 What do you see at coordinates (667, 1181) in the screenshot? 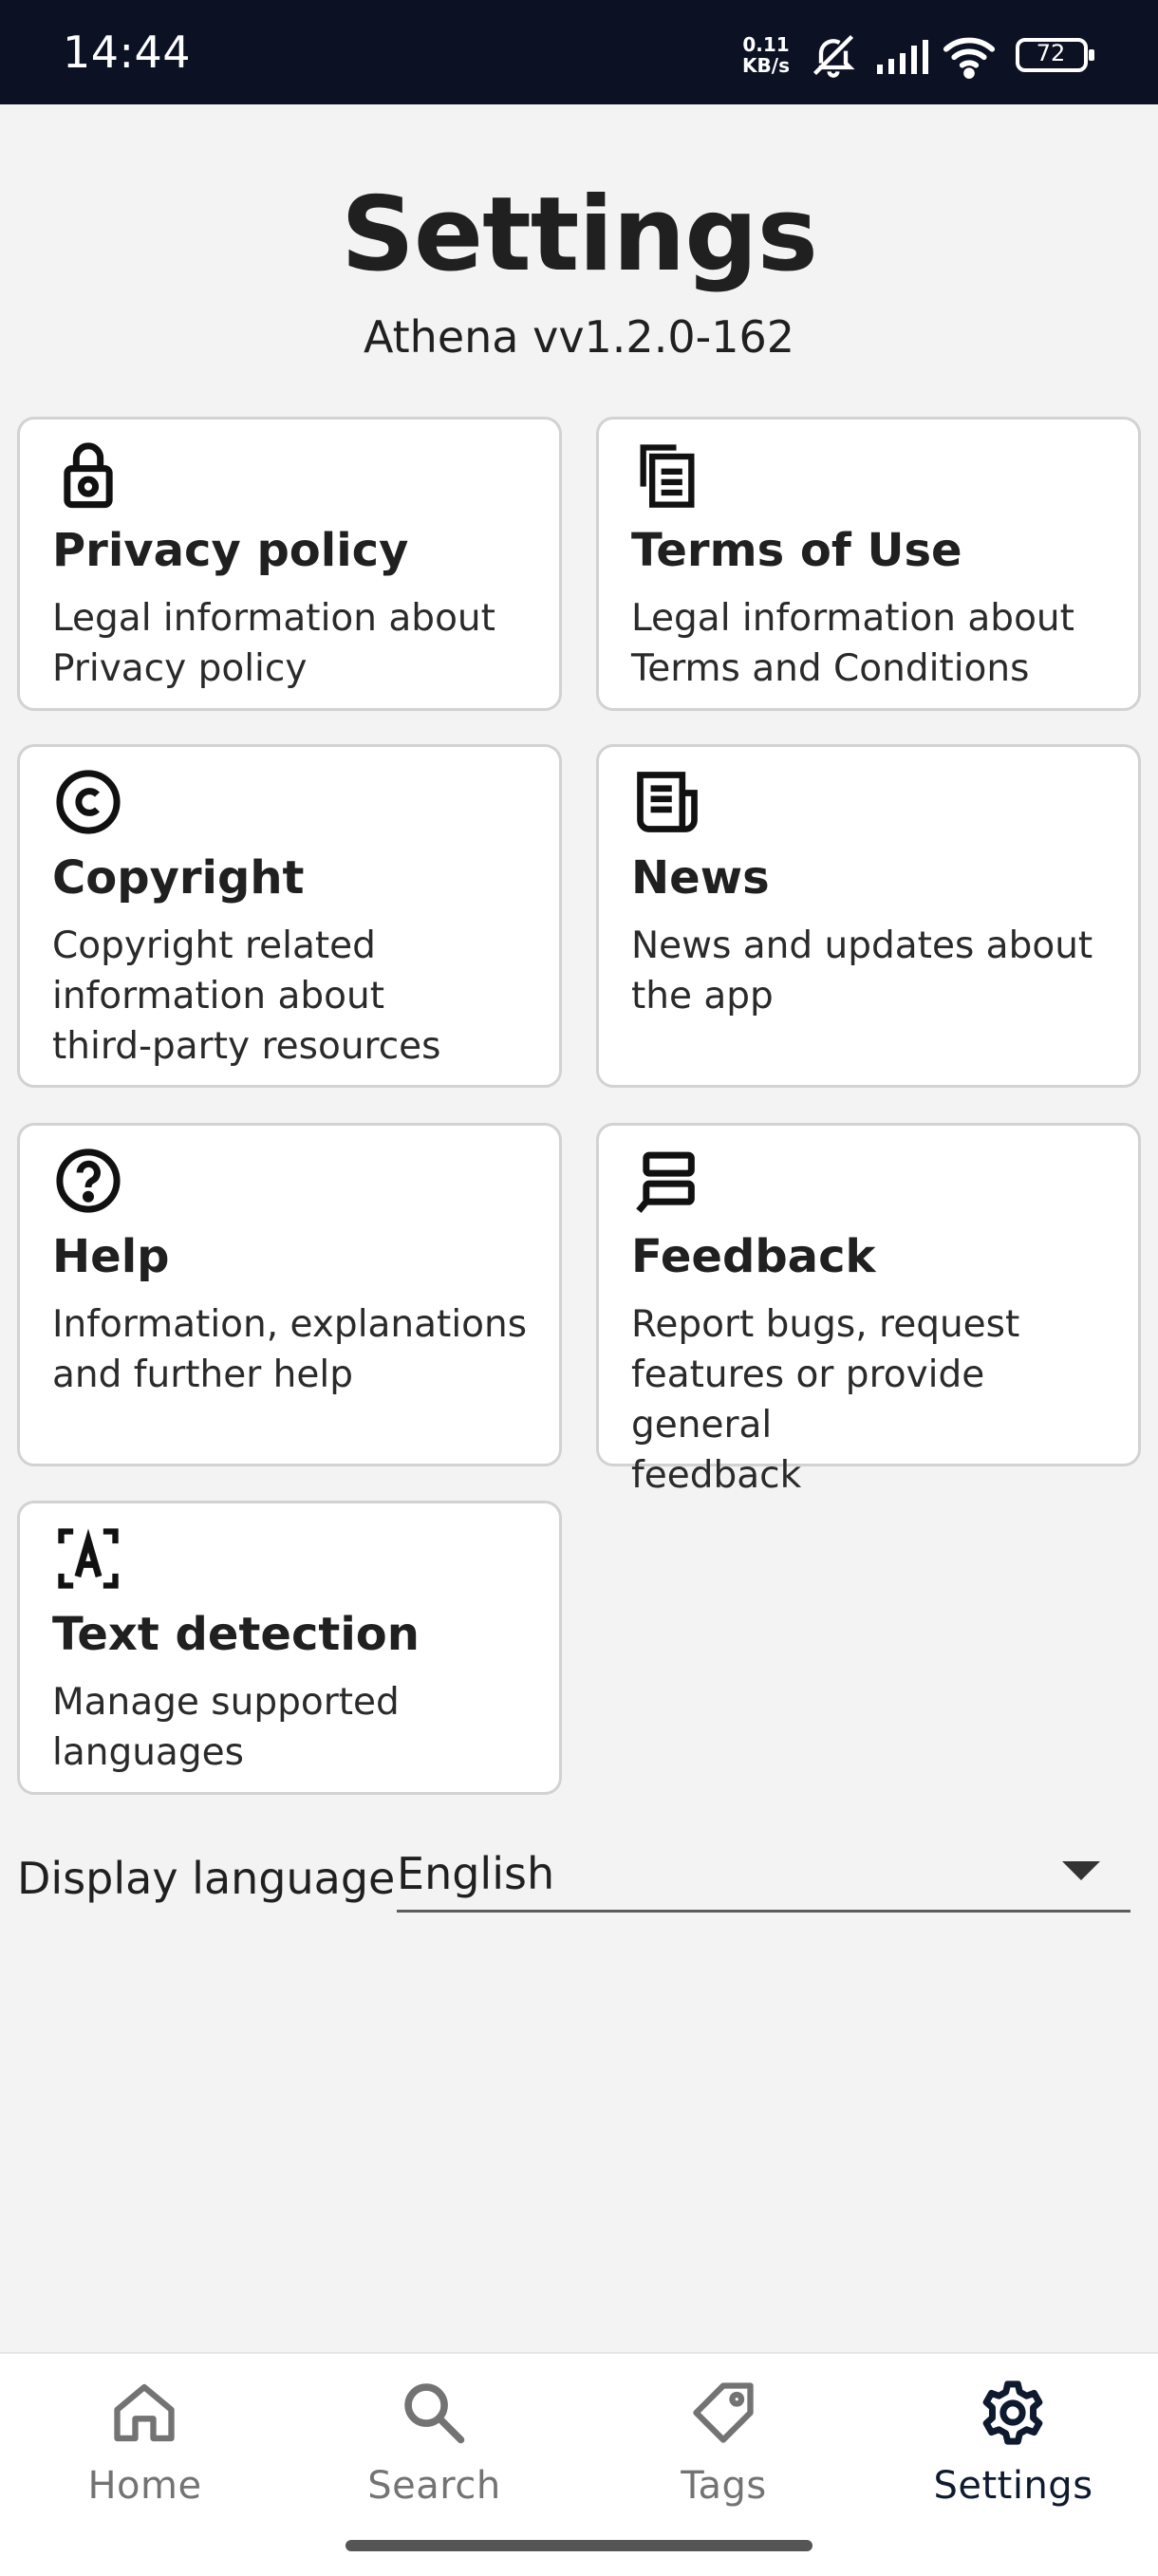
I see `feedback-icon` at bounding box center [667, 1181].